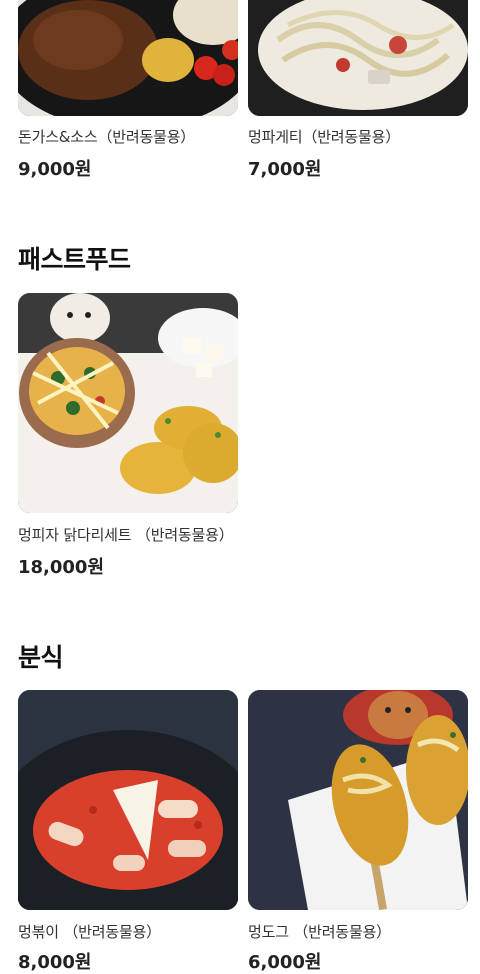 This screenshot has height=974, width=480. I want to click on section-title-fastfood: 패스트푸드, so click(74, 259).